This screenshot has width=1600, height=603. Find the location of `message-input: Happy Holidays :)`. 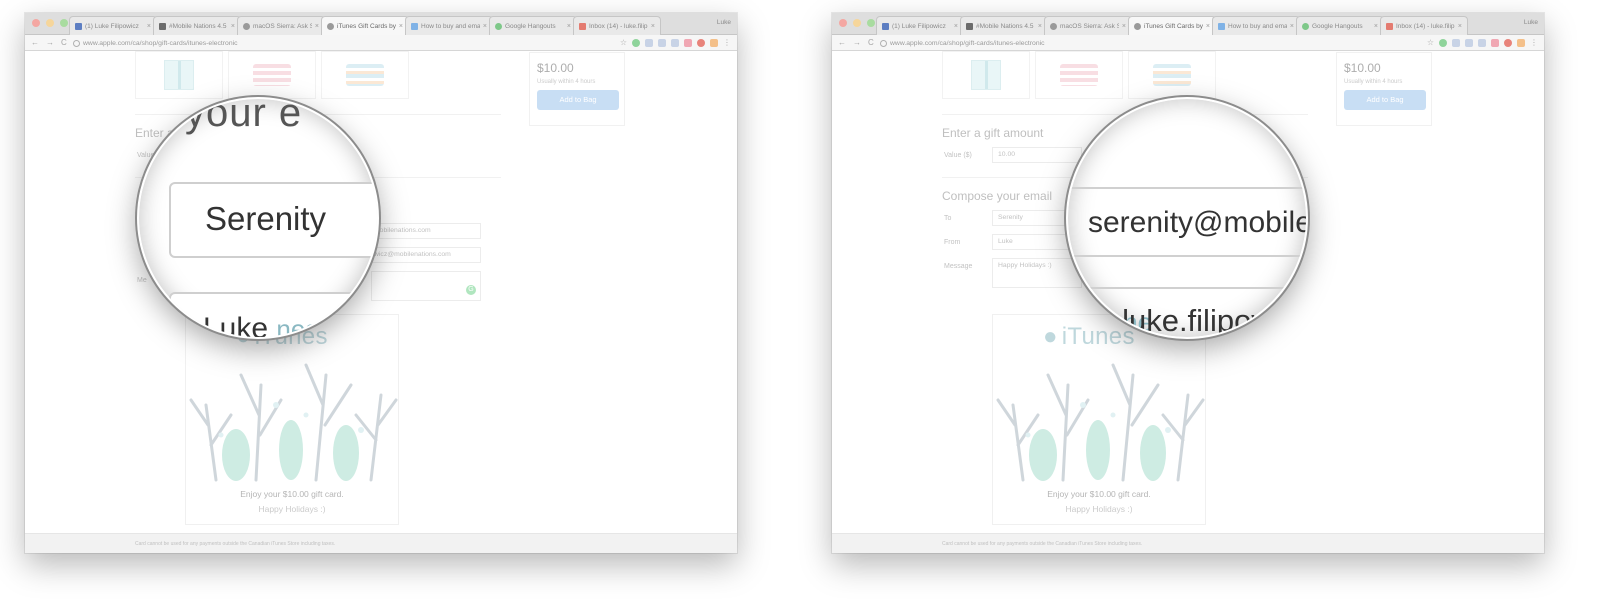

message-input: Happy Holidays :) is located at coordinates (1037, 273).